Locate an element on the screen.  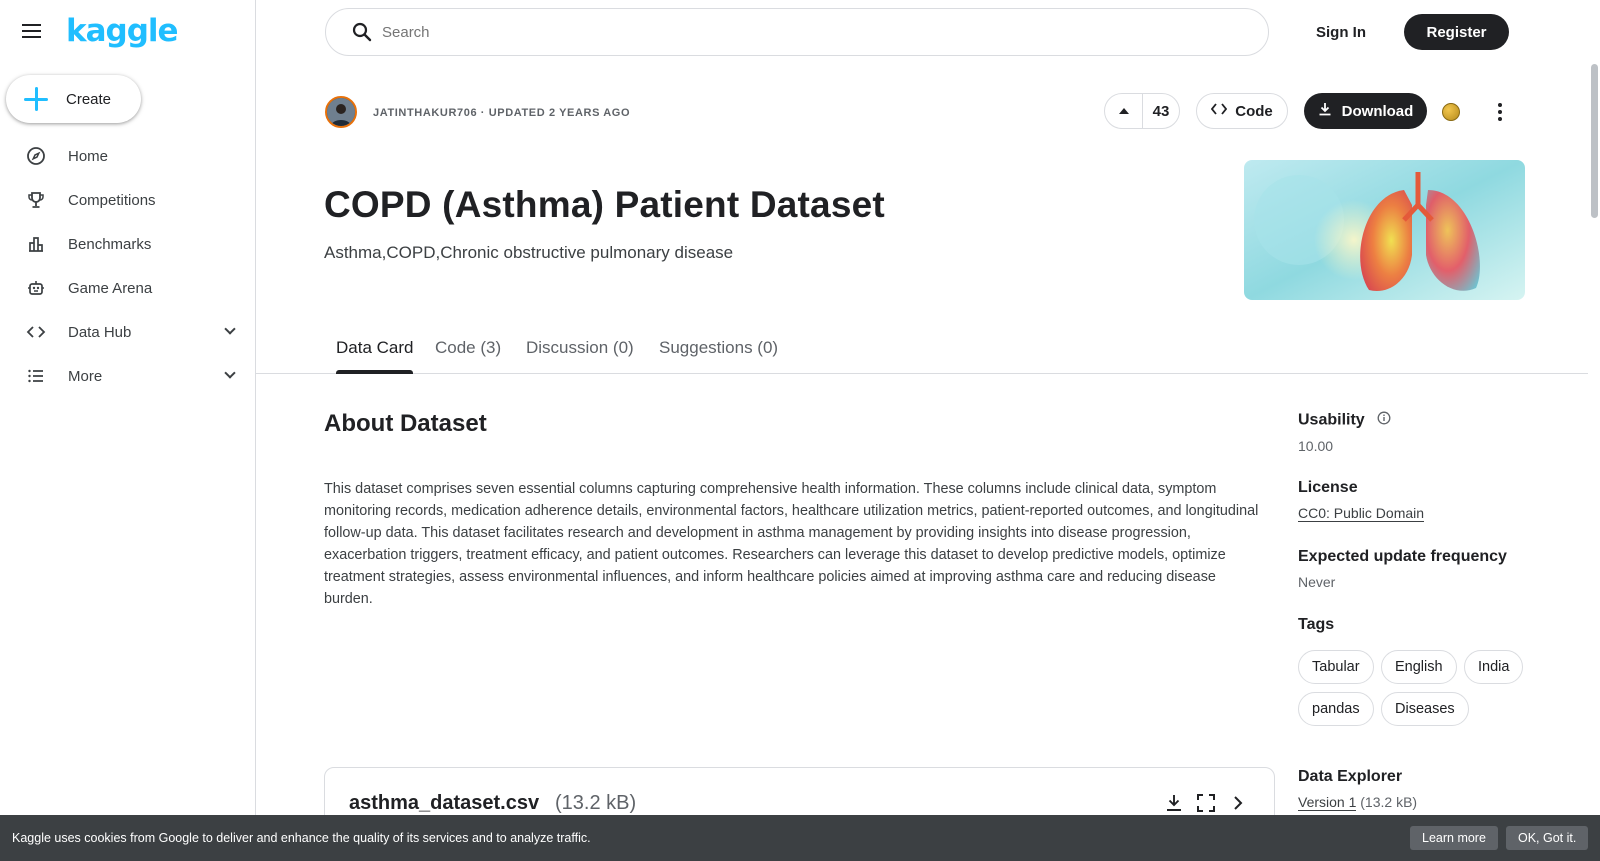
robot-icon is located at coordinates (36, 288).